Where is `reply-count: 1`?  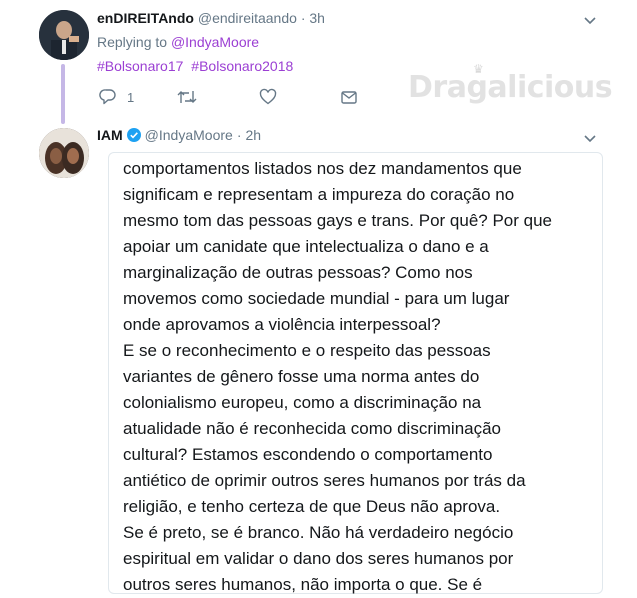
reply-count: 1 is located at coordinates (131, 97).